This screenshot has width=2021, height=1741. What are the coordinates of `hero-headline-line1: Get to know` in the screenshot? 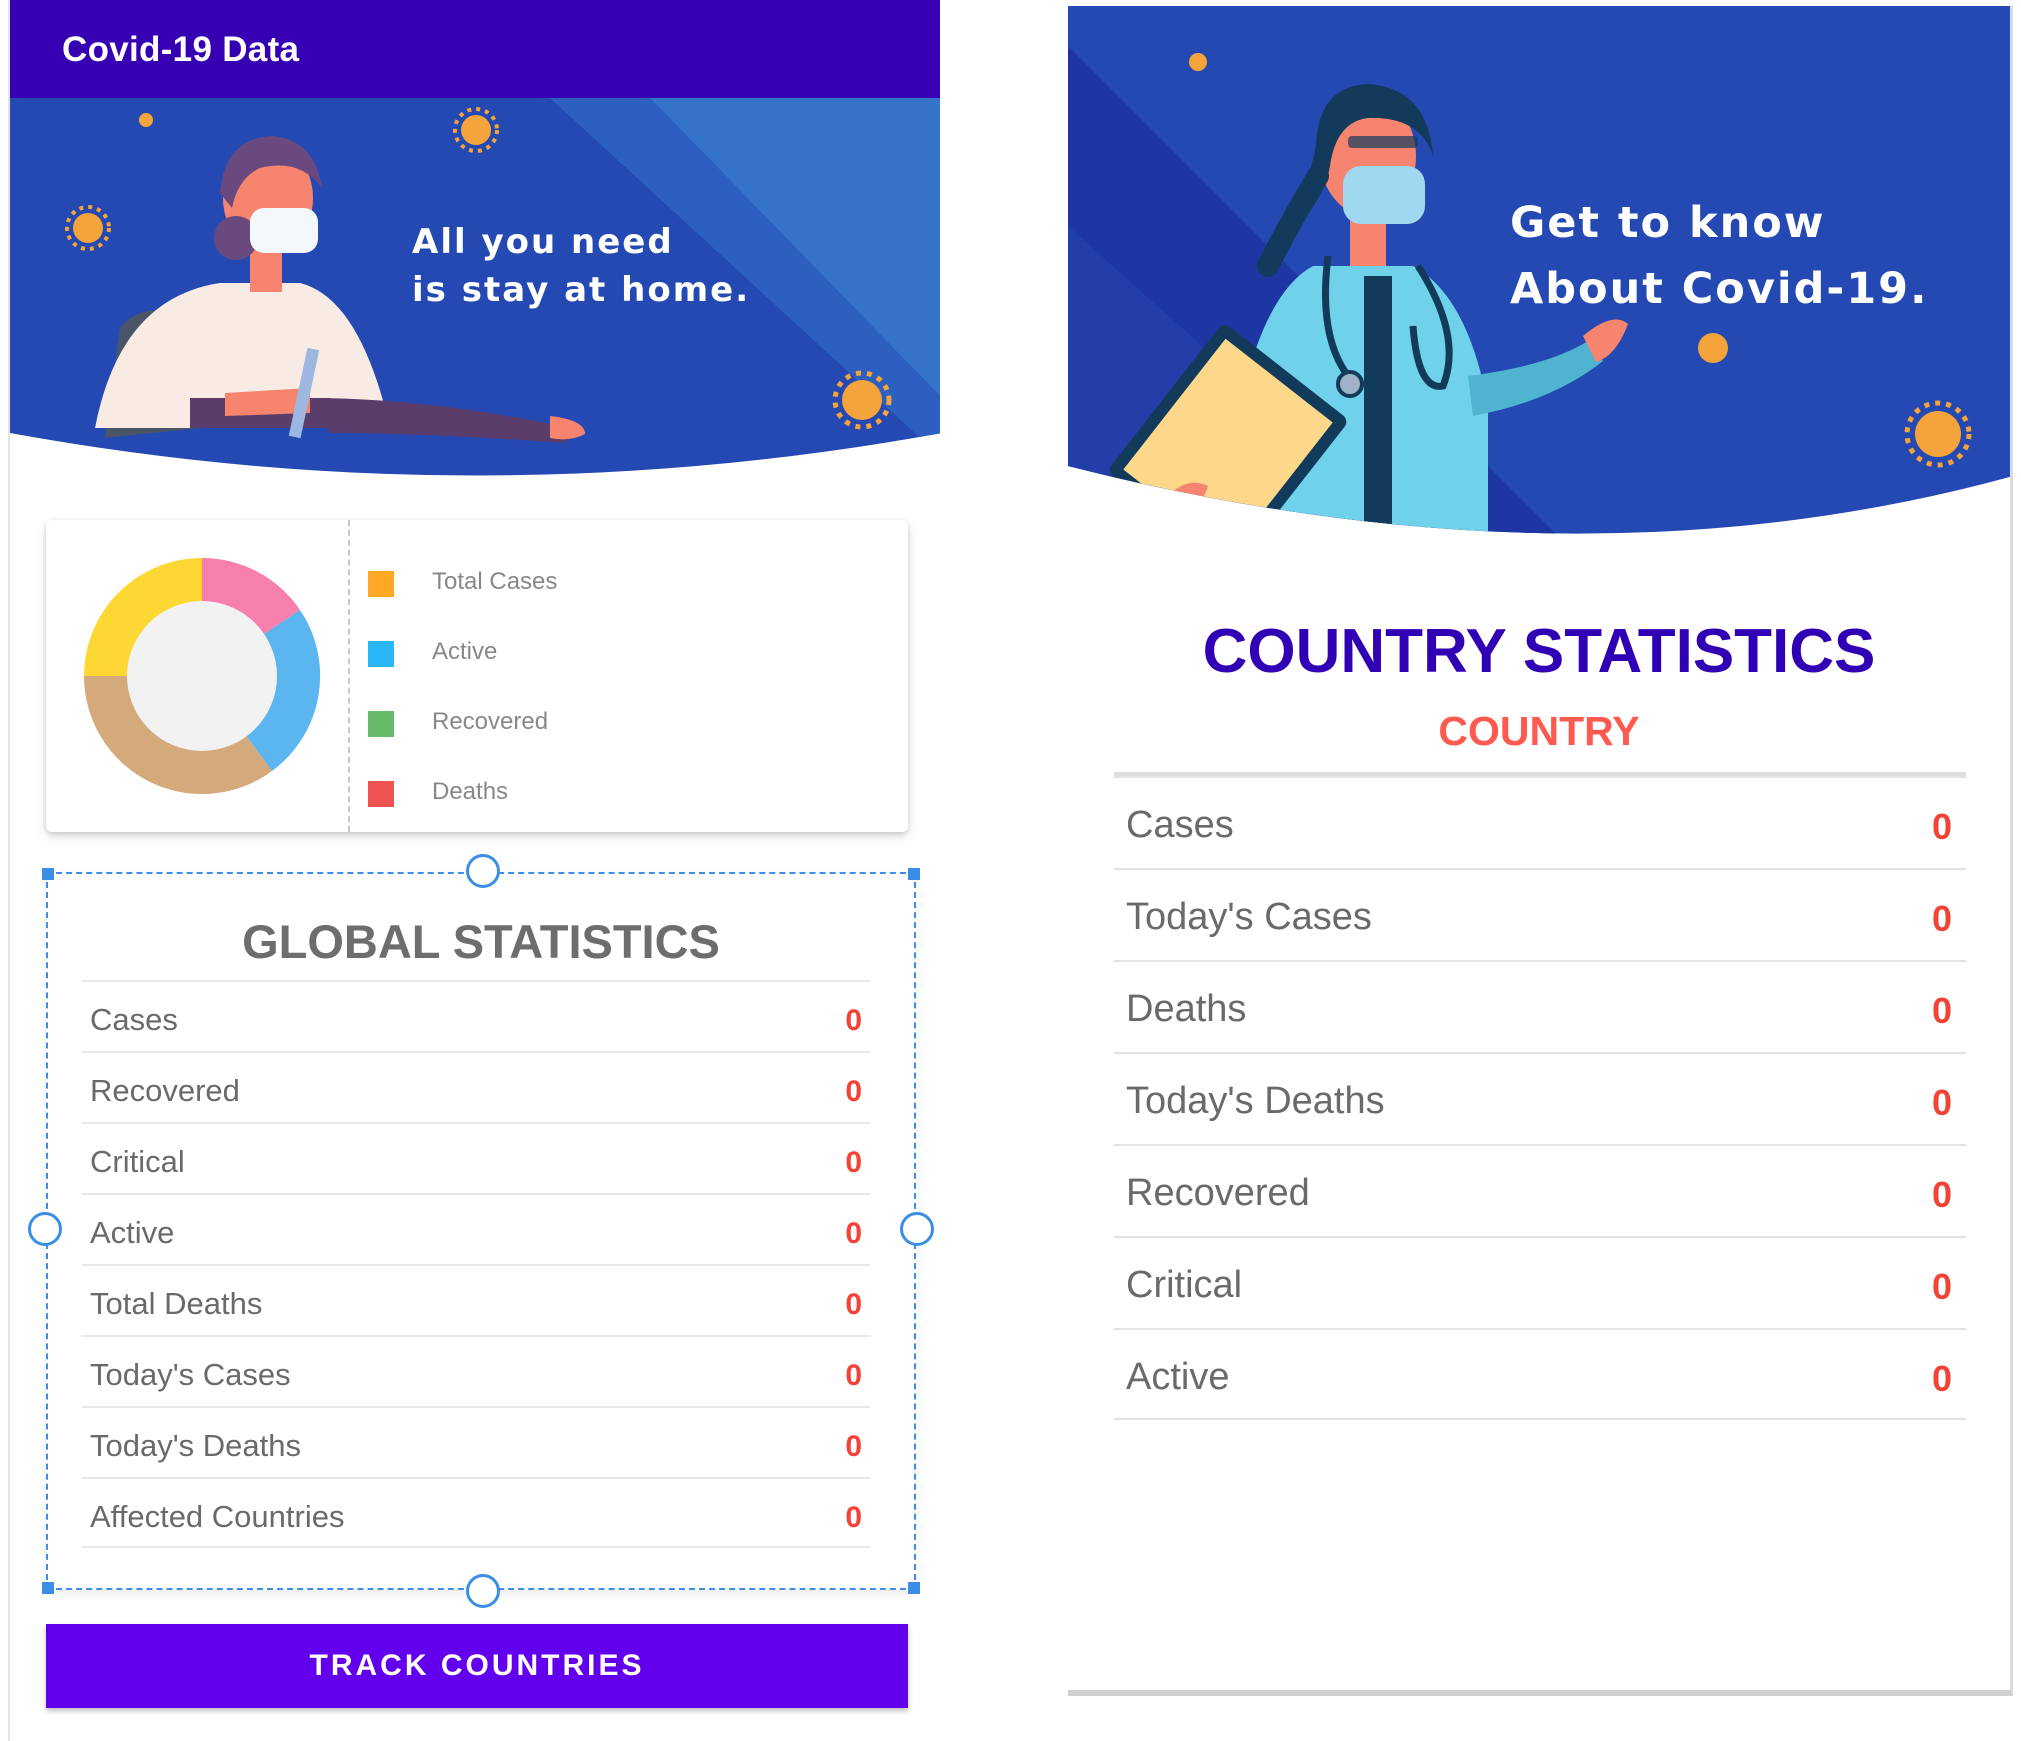 It's located at (1668, 223).